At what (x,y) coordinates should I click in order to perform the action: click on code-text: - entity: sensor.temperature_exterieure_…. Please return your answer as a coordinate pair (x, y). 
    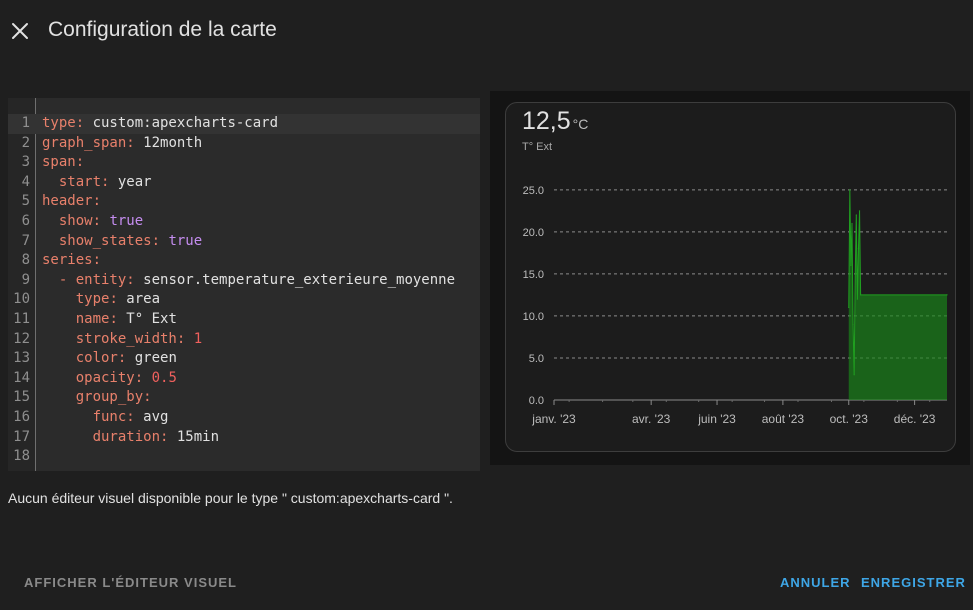
    Looking at the image, I should click on (249, 279).